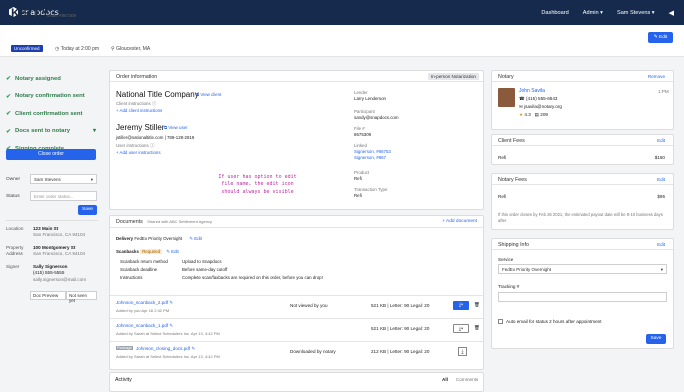 This screenshot has height=392, width=684. What do you see at coordinates (376, 114) in the screenshot?
I see `participant-field: Participant sandy@snapdocs.com` at bounding box center [376, 114].